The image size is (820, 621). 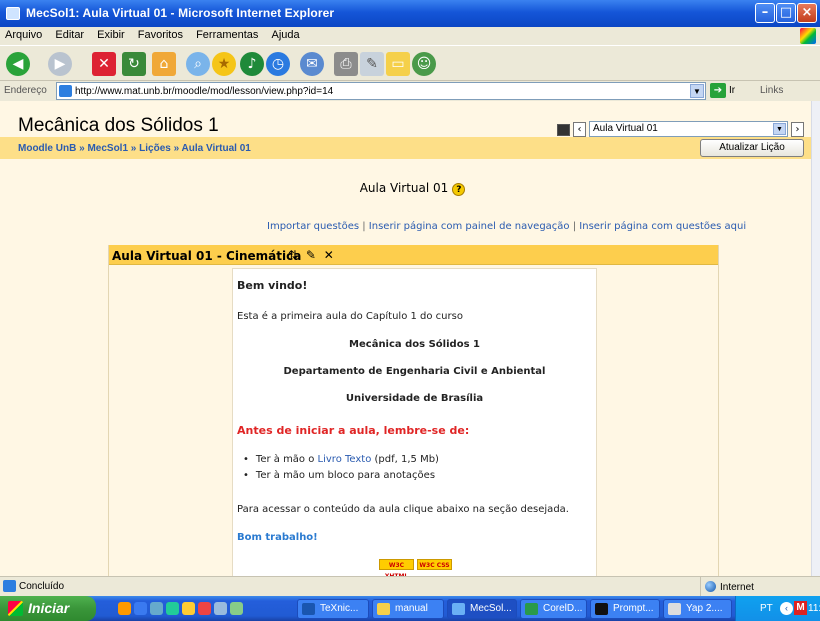 I want to click on jump-icon, so click(x=563, y=130).